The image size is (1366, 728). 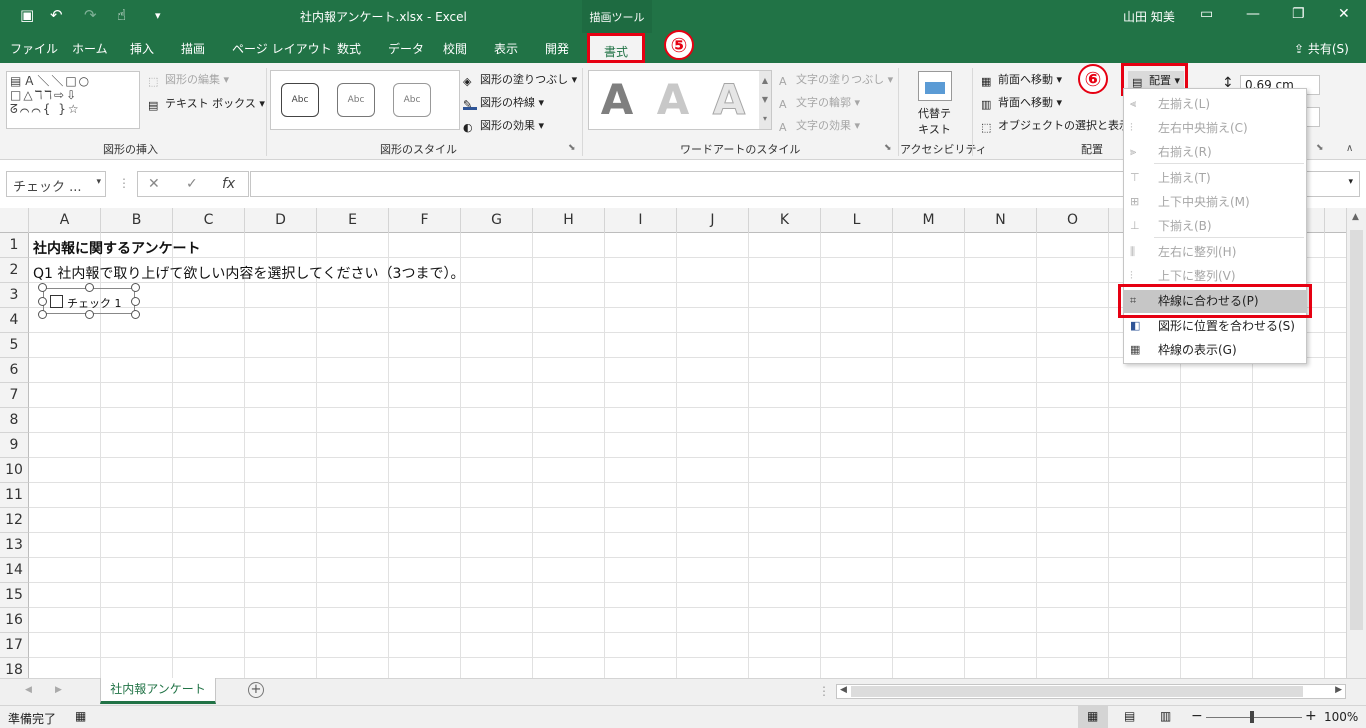 I want to click on formula-resize-icon: ⋮, so click(x=124, y=183).